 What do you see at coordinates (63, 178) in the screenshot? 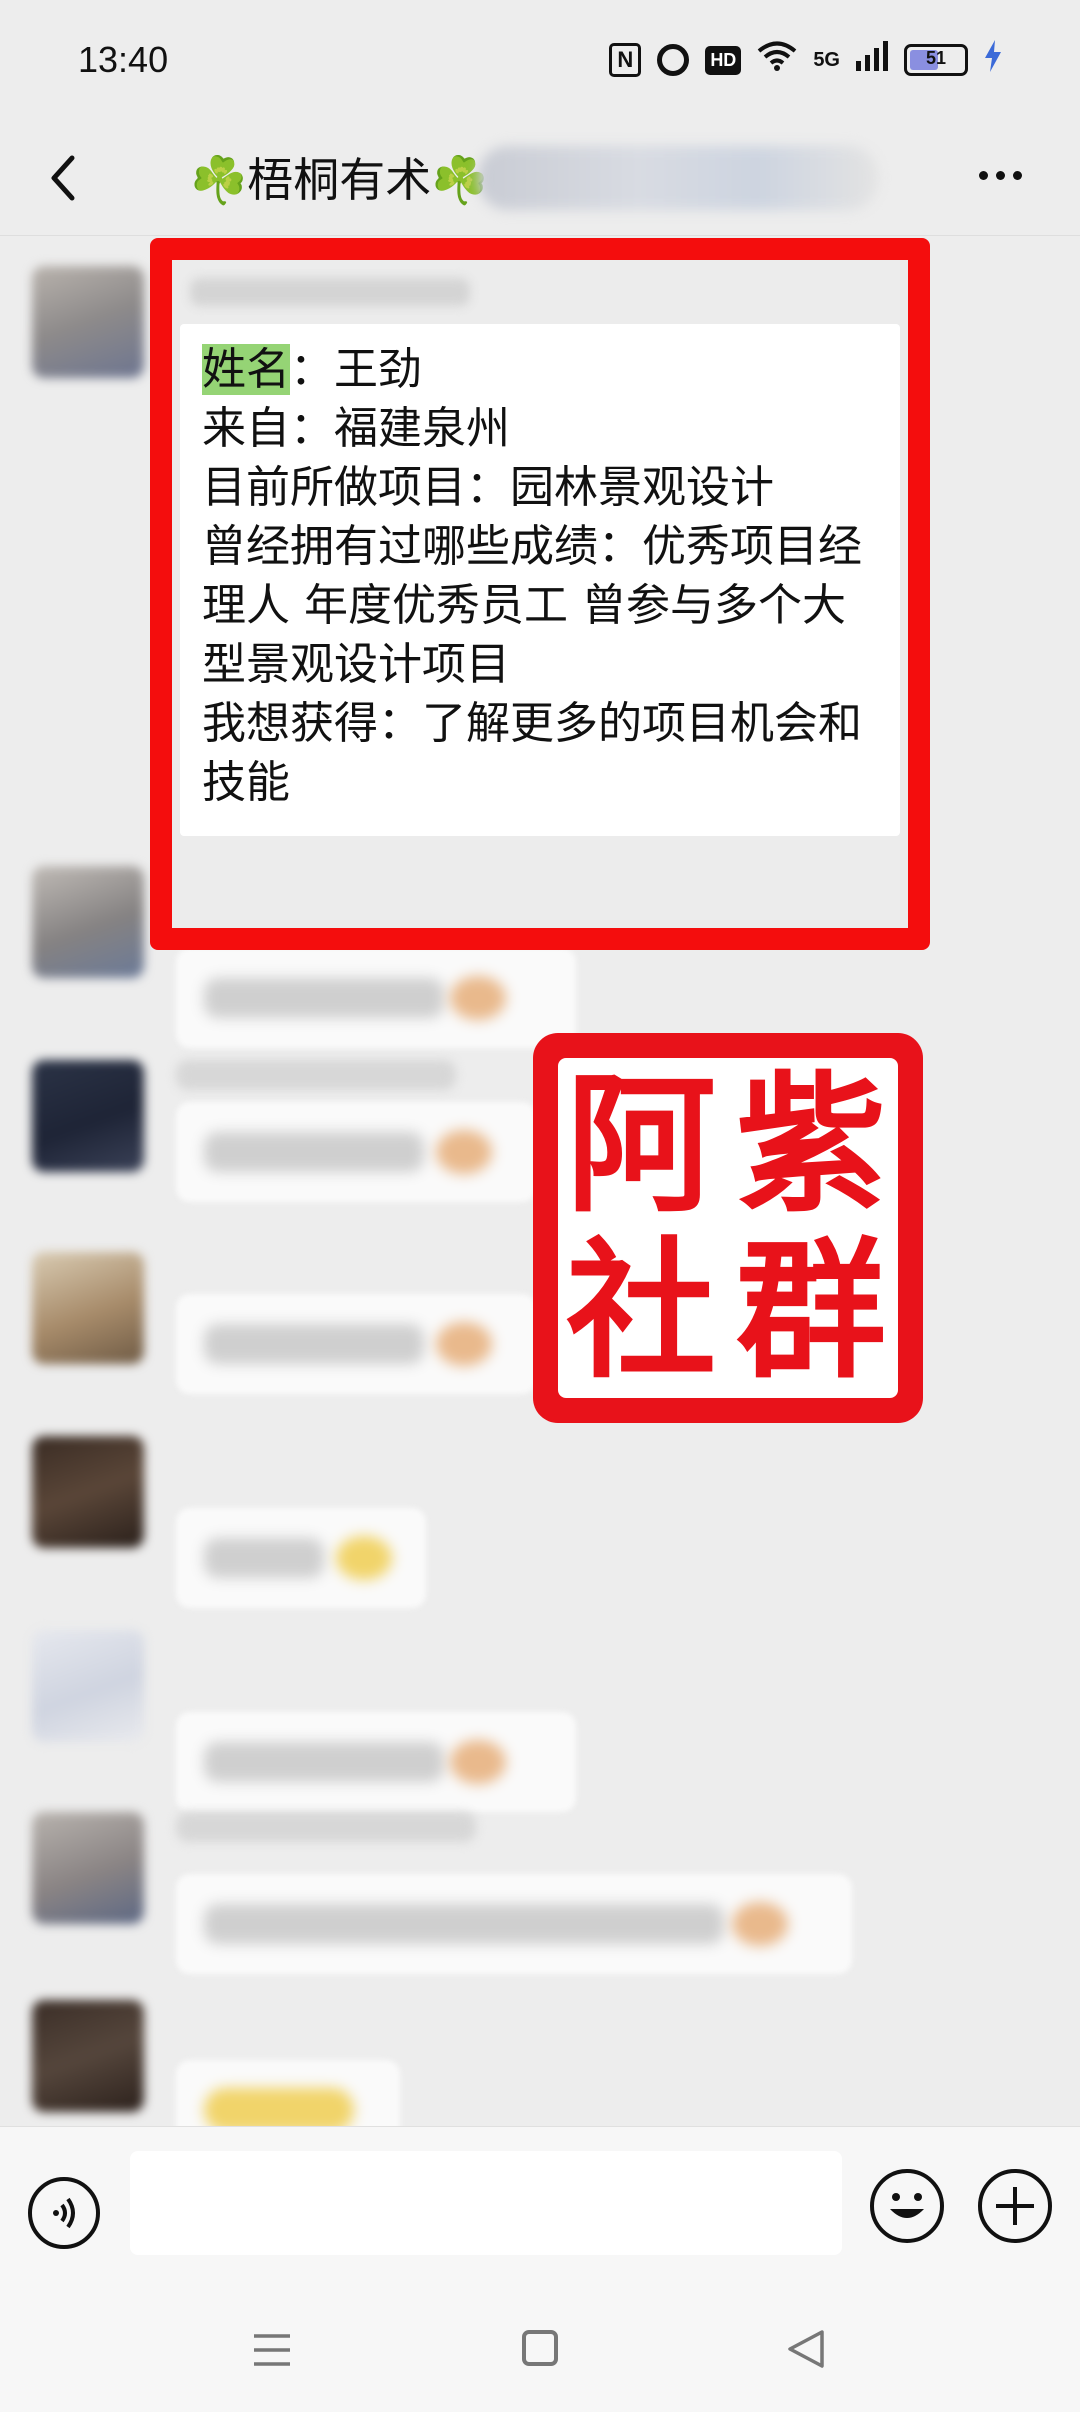
I see `chevron-left-icon` at bounding box center [63, 178].